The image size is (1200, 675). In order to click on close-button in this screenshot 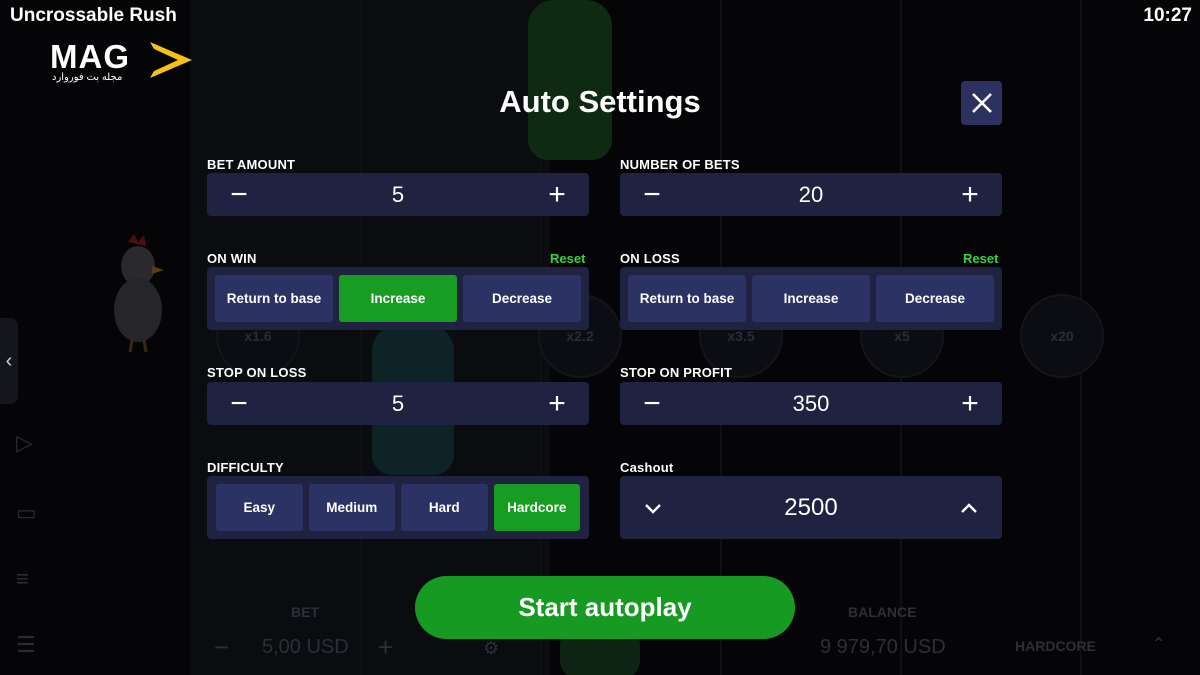, I will do `click(981, 103)`.